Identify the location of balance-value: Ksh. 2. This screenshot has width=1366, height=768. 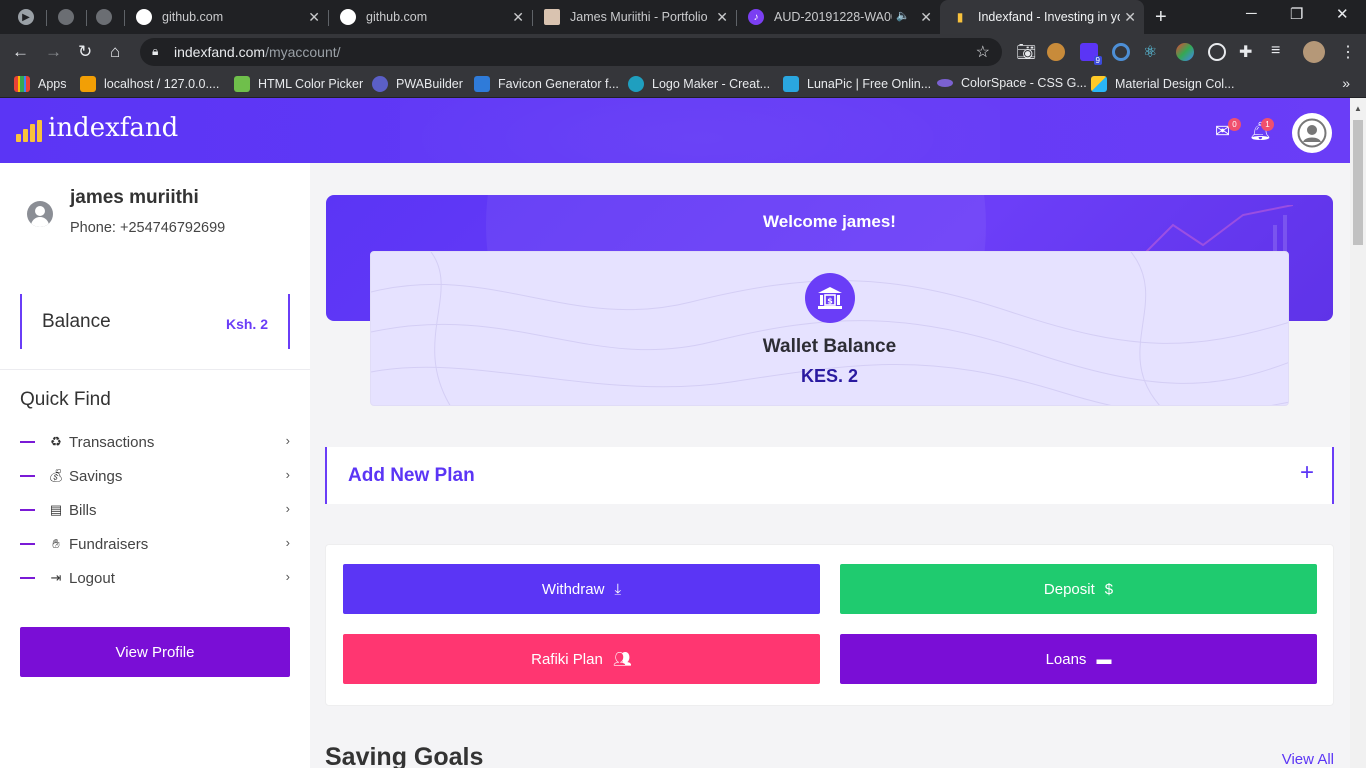
(246, 324).